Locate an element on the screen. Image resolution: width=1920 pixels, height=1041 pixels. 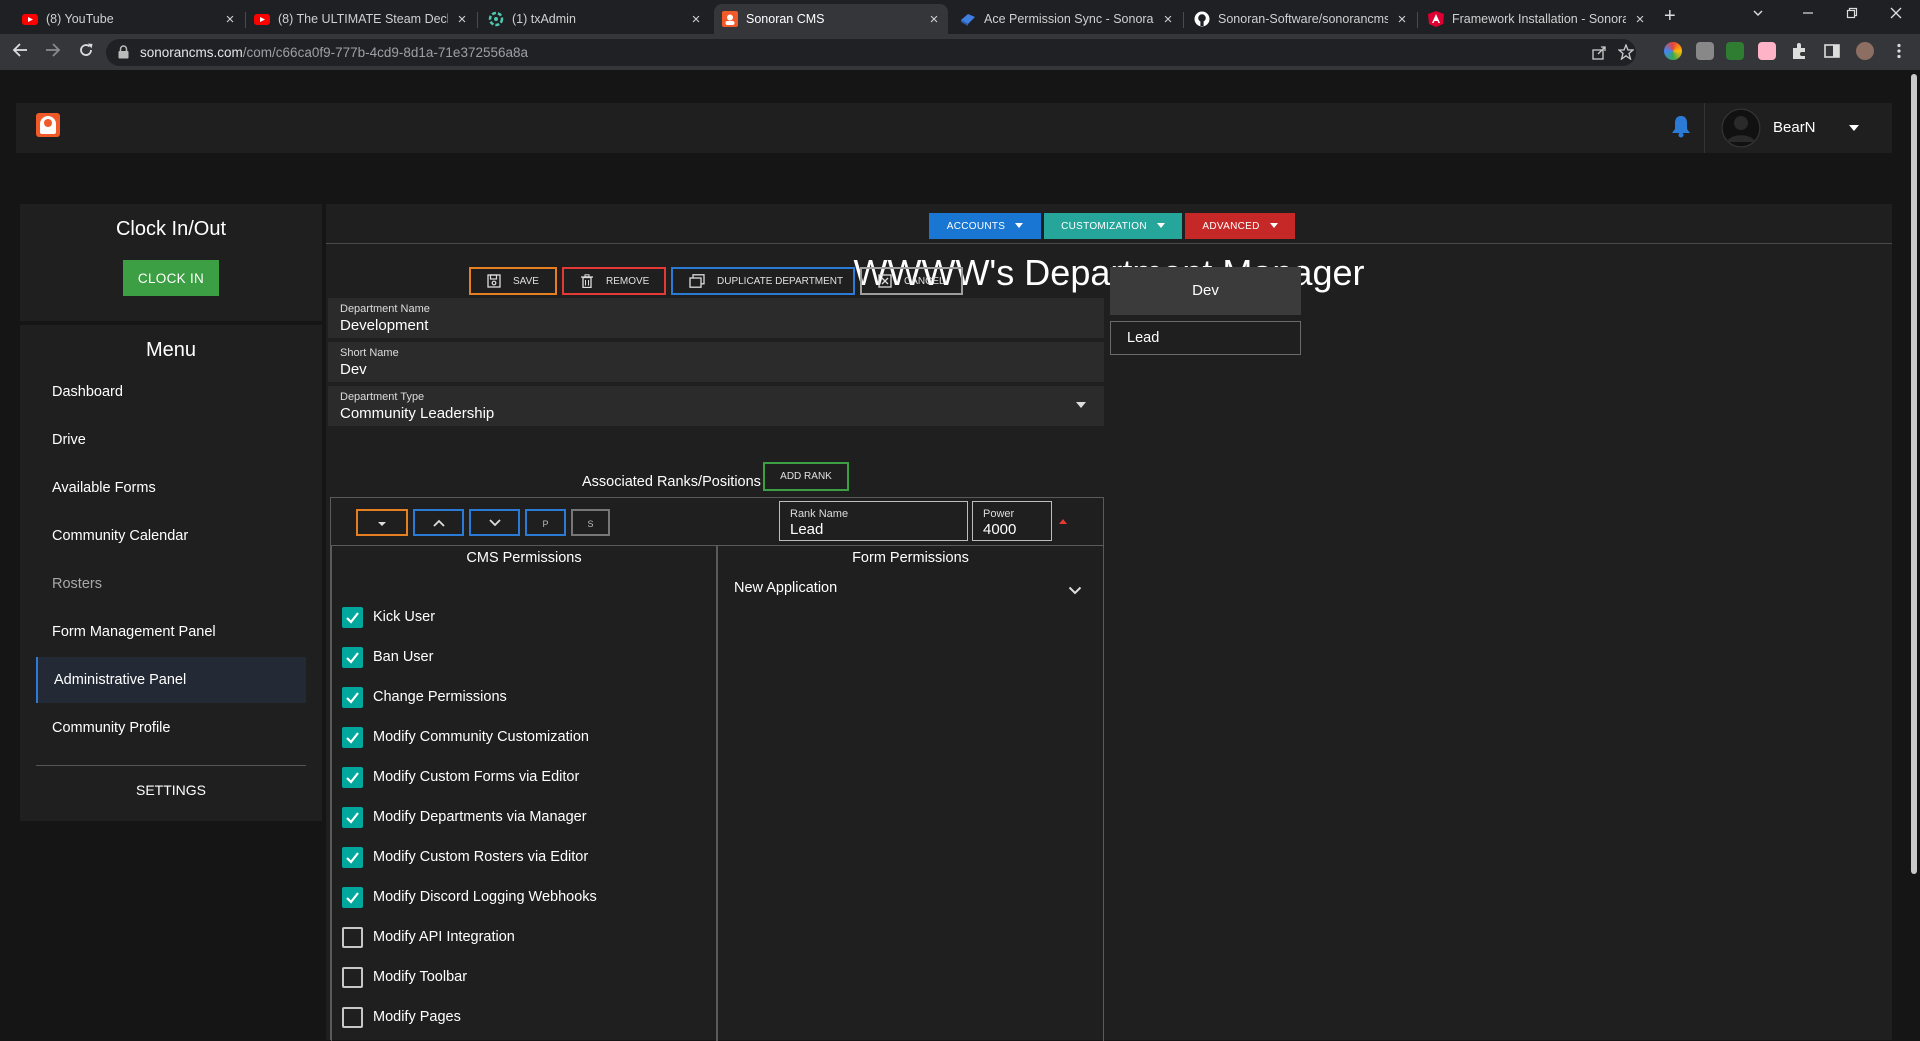
profile-avatar-icon is located at coordinates (1865, 51).